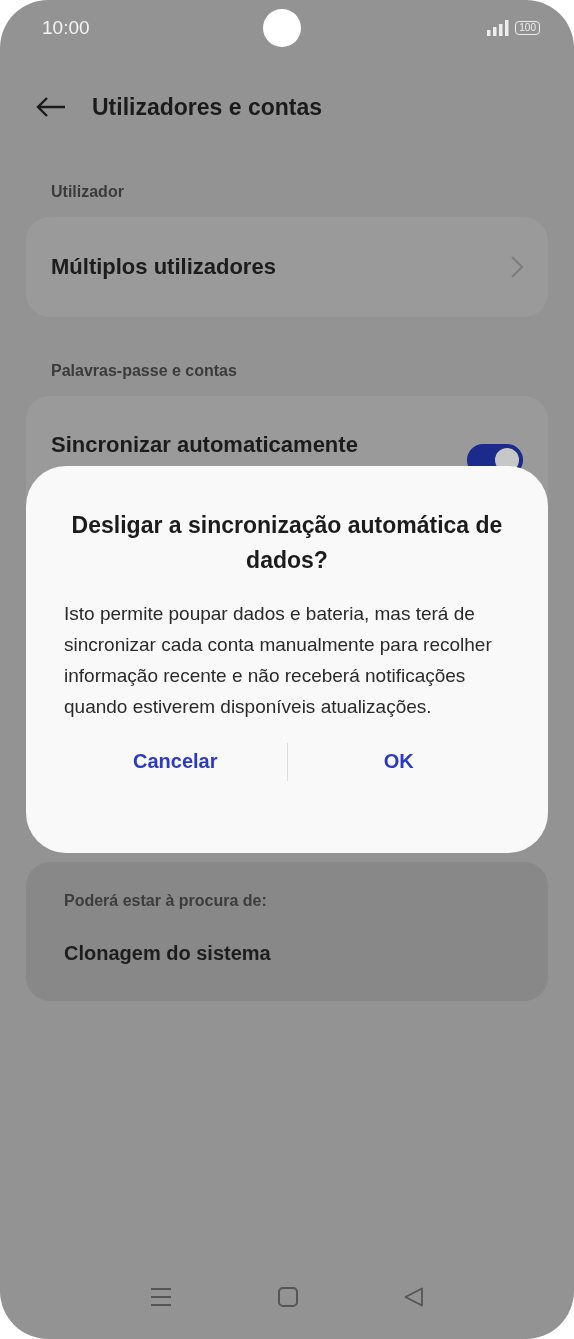  What do you see at coordinates (278, 660) in the screenshot?
I see `dialog-message: Isto permite poupar dados e bateria, mas terá de sincronizar cada conta manualmente para recolher informação recente e não receberá notificações quando estiverem disponíveis atualizações.` at bounding box center [278, 660].